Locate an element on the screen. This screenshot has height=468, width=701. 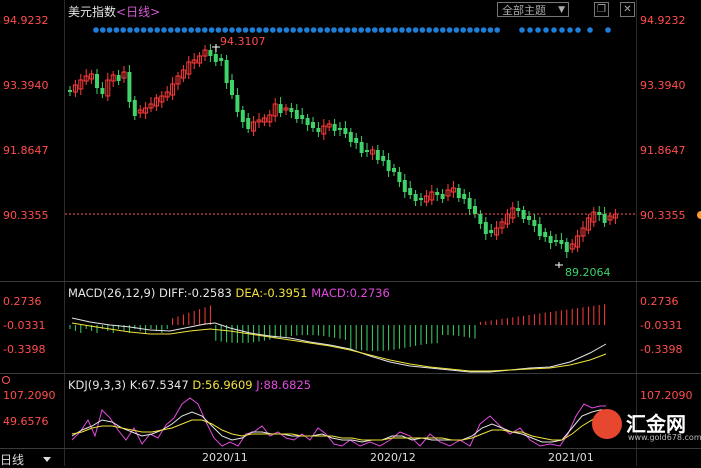
kdj-d-line is located at coordinates (339, 427).